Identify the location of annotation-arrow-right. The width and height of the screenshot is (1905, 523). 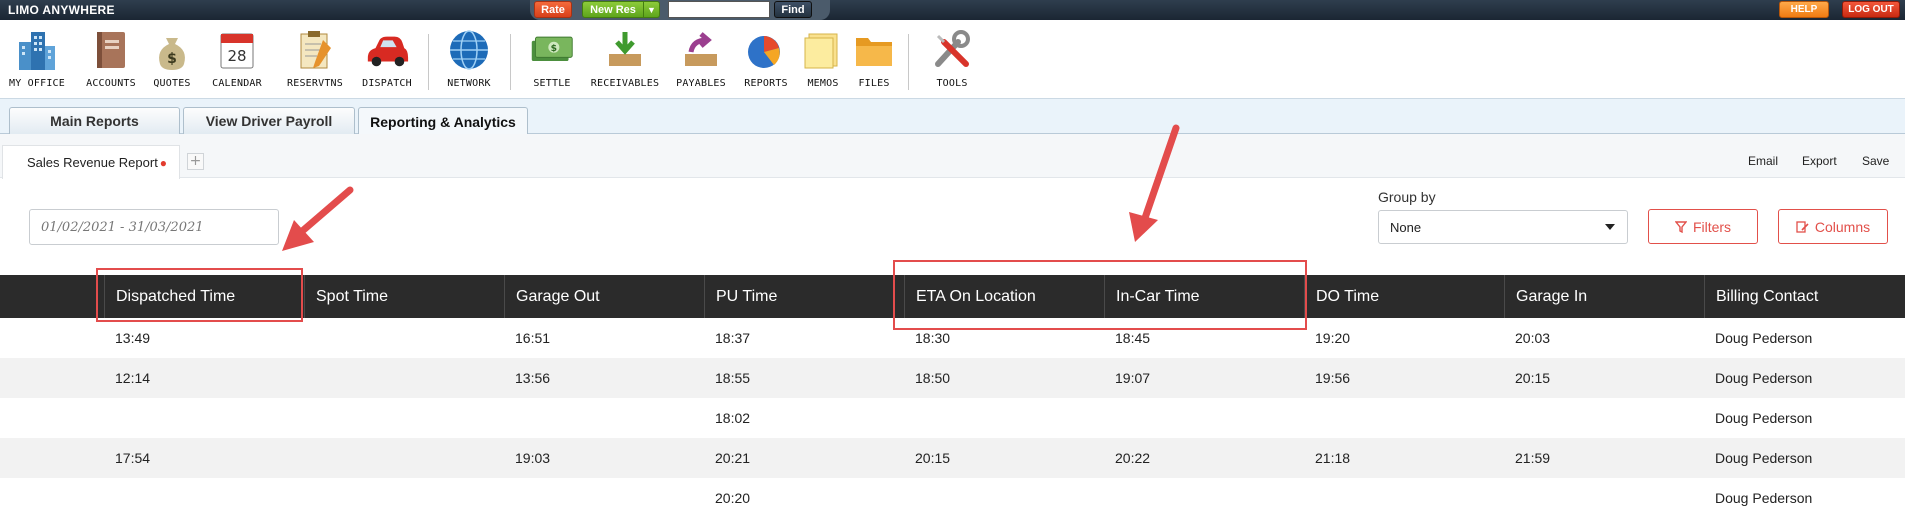
(1154, 183).